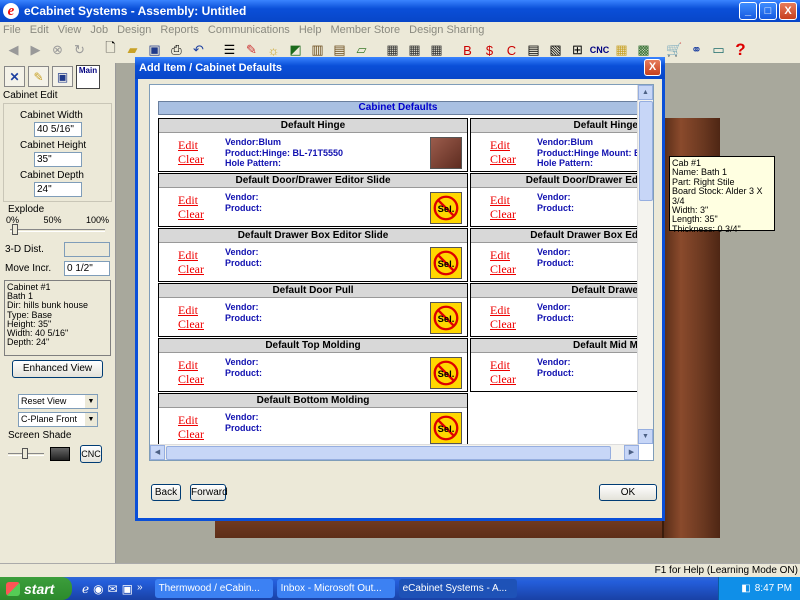  What do you see at coordinates (631, 452) in the screenshot?
I see `scroll-right-icon: ▶` at bounding box center [631, 452].